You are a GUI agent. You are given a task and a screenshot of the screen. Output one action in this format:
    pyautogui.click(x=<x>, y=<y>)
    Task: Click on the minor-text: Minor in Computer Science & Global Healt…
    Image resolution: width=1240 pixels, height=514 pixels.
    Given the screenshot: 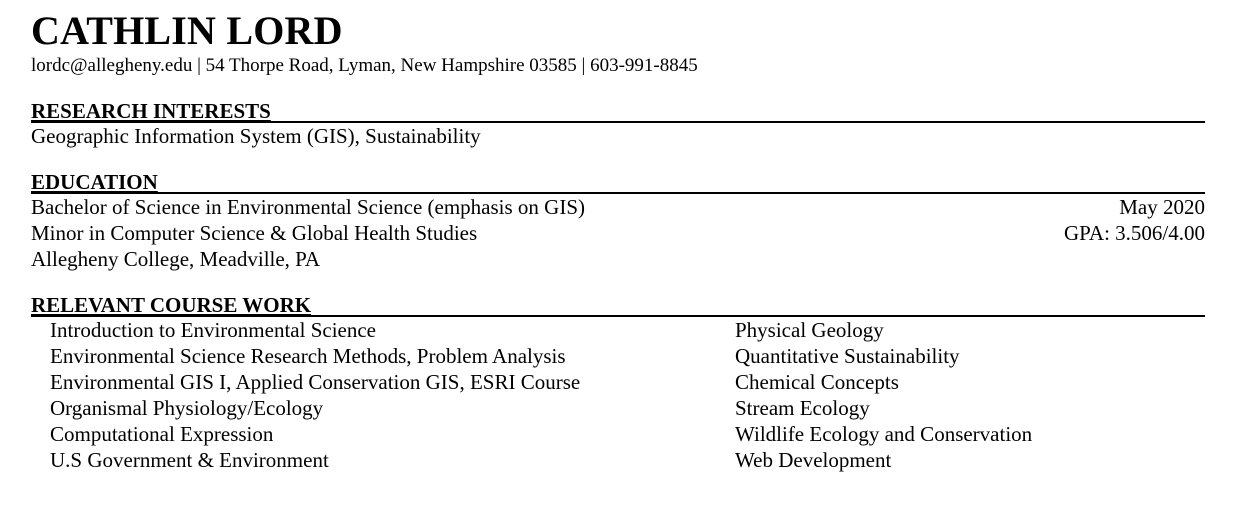 What is the action you would take?
    pyautogui.click(x=254, y=233)
    